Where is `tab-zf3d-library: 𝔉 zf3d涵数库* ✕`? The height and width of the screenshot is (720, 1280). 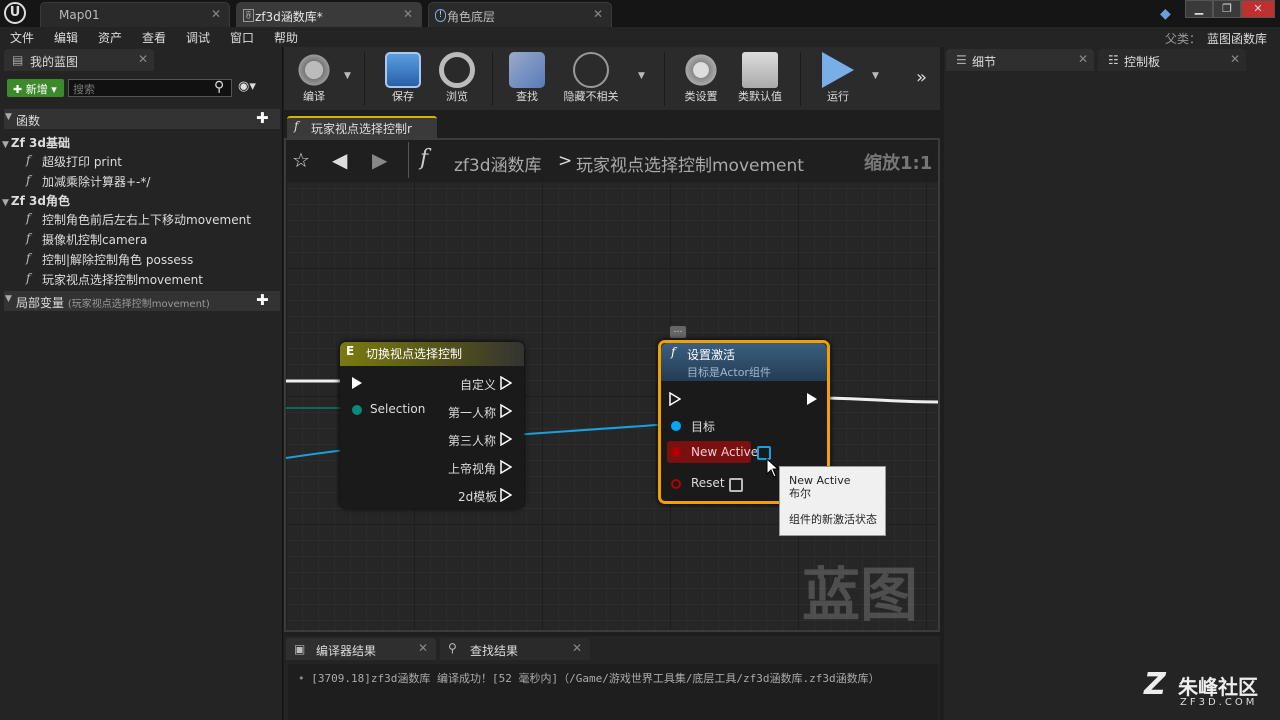 tab-zf3d-library: 𝔉 zf3d涵数库* ✕ is located at coordinates (329, 14).